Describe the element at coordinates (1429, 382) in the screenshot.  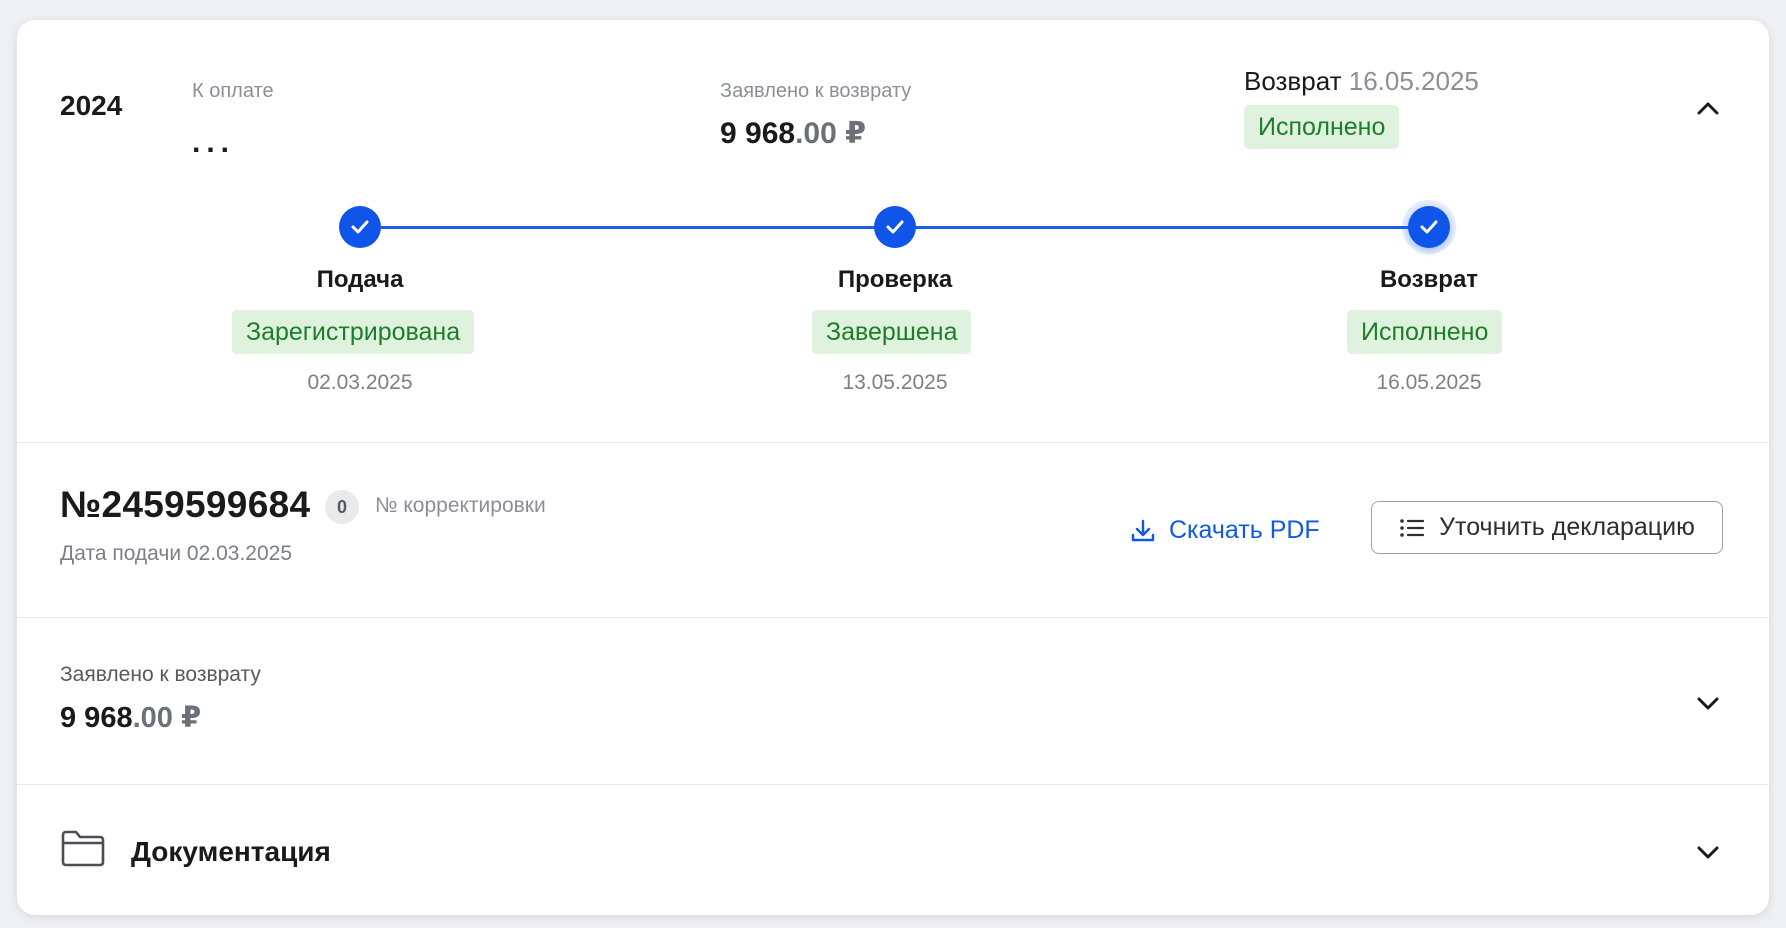
I see `step-date-refund: 16.05.2025` at that location.